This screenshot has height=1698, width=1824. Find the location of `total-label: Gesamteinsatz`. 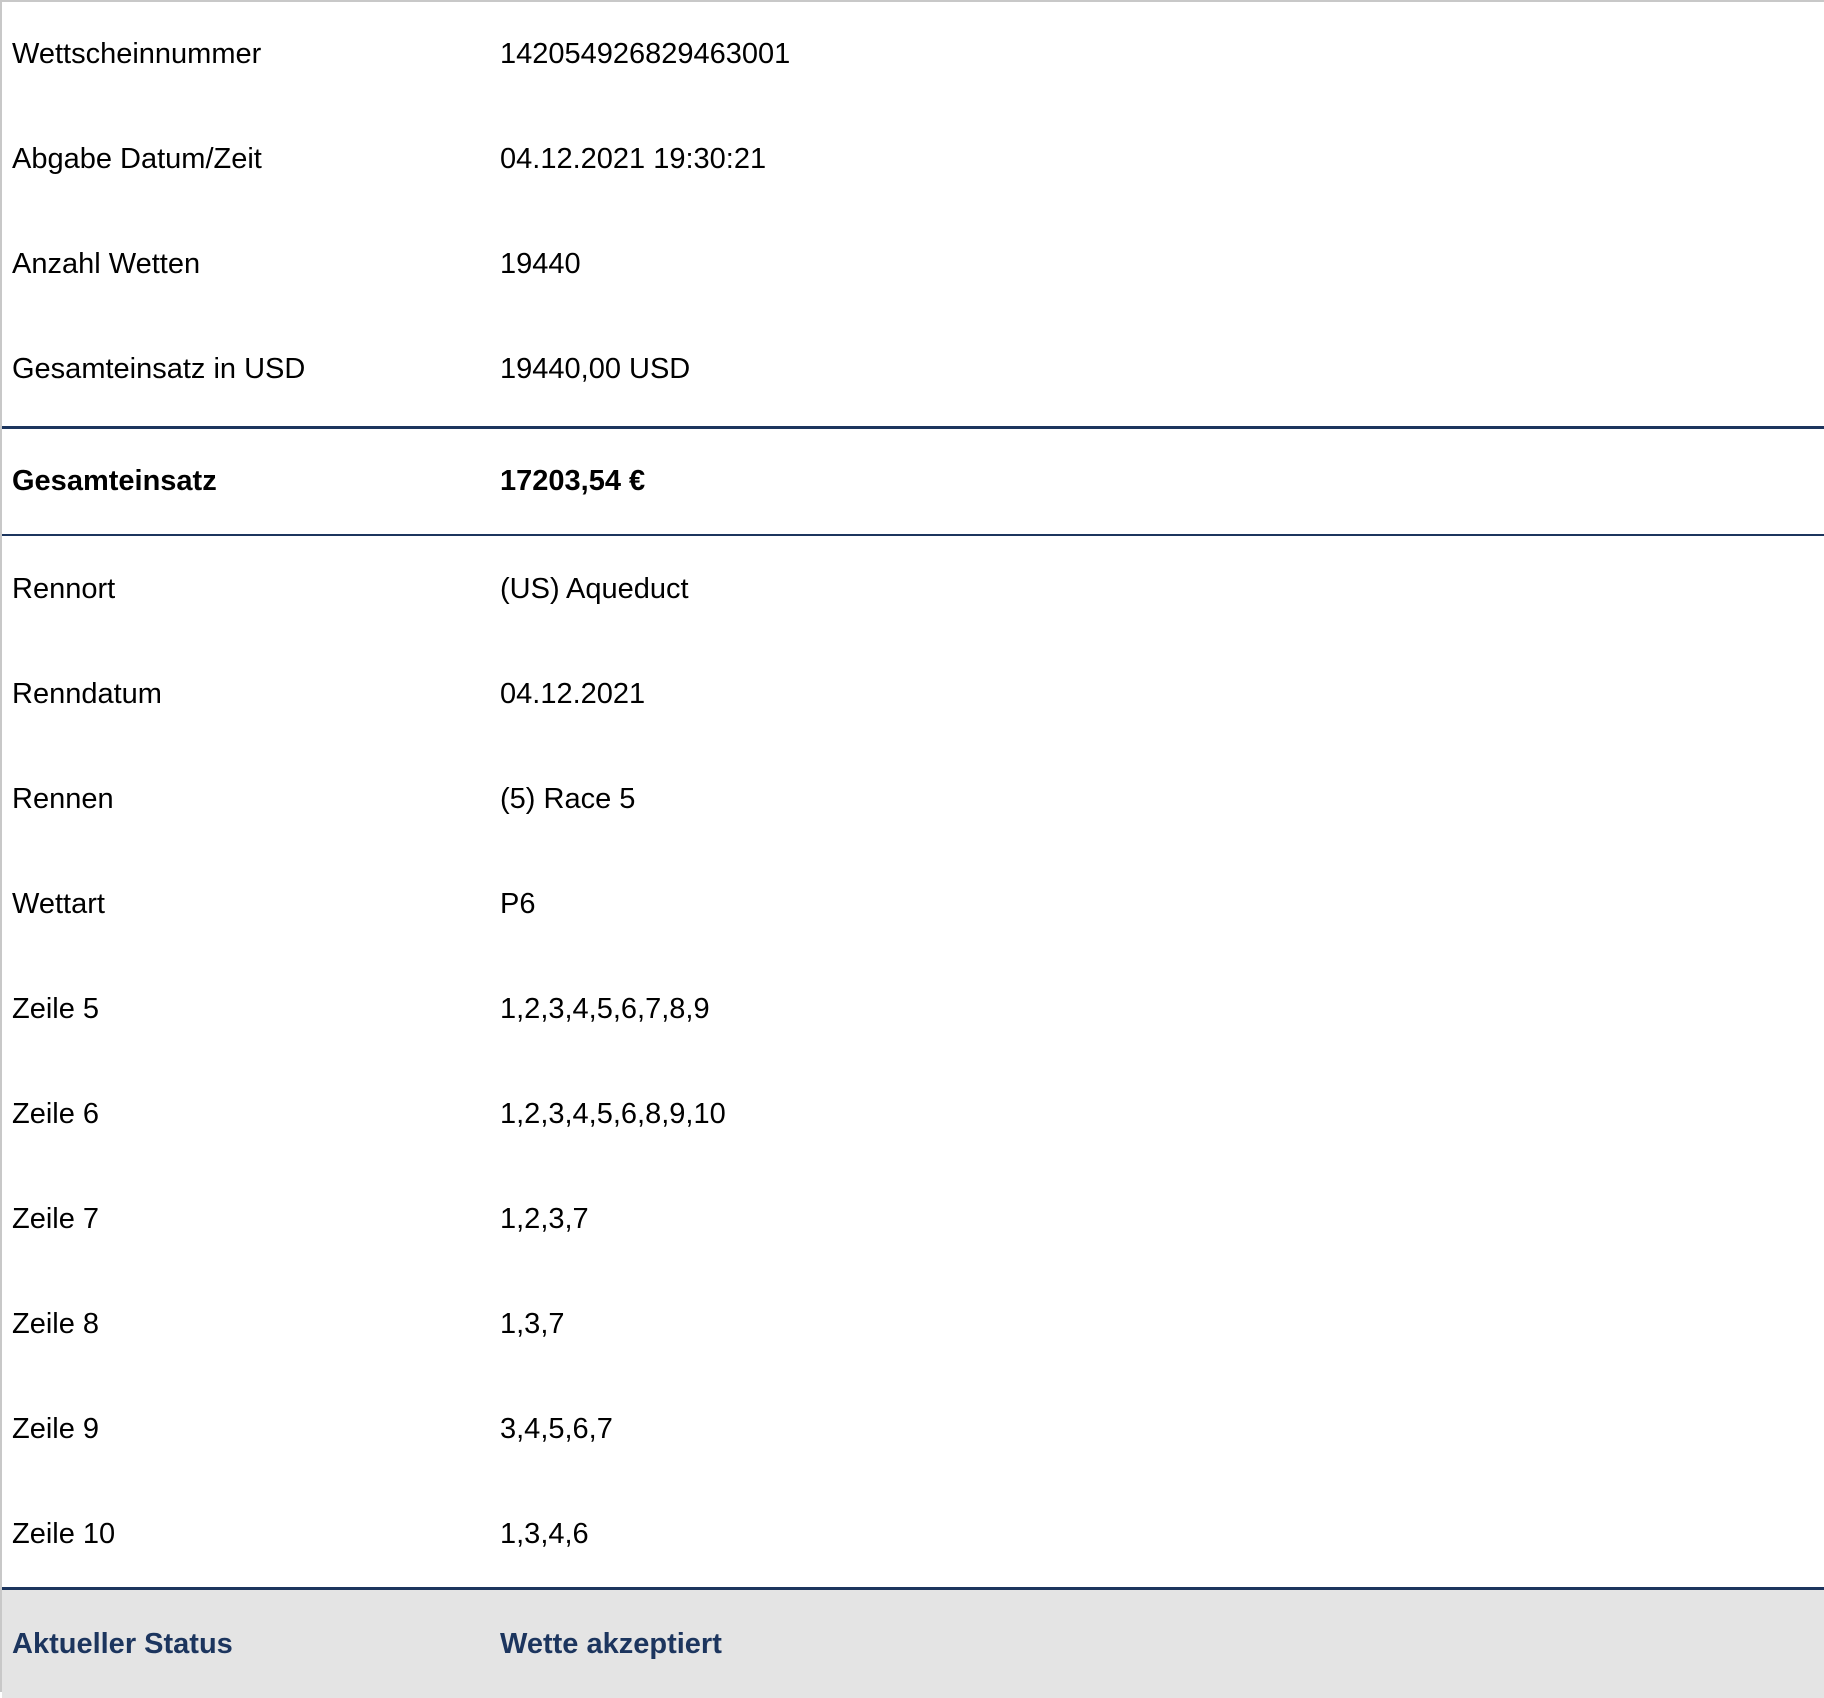

total-label: Gesamteinsatz is located at coordinates (114, 481).